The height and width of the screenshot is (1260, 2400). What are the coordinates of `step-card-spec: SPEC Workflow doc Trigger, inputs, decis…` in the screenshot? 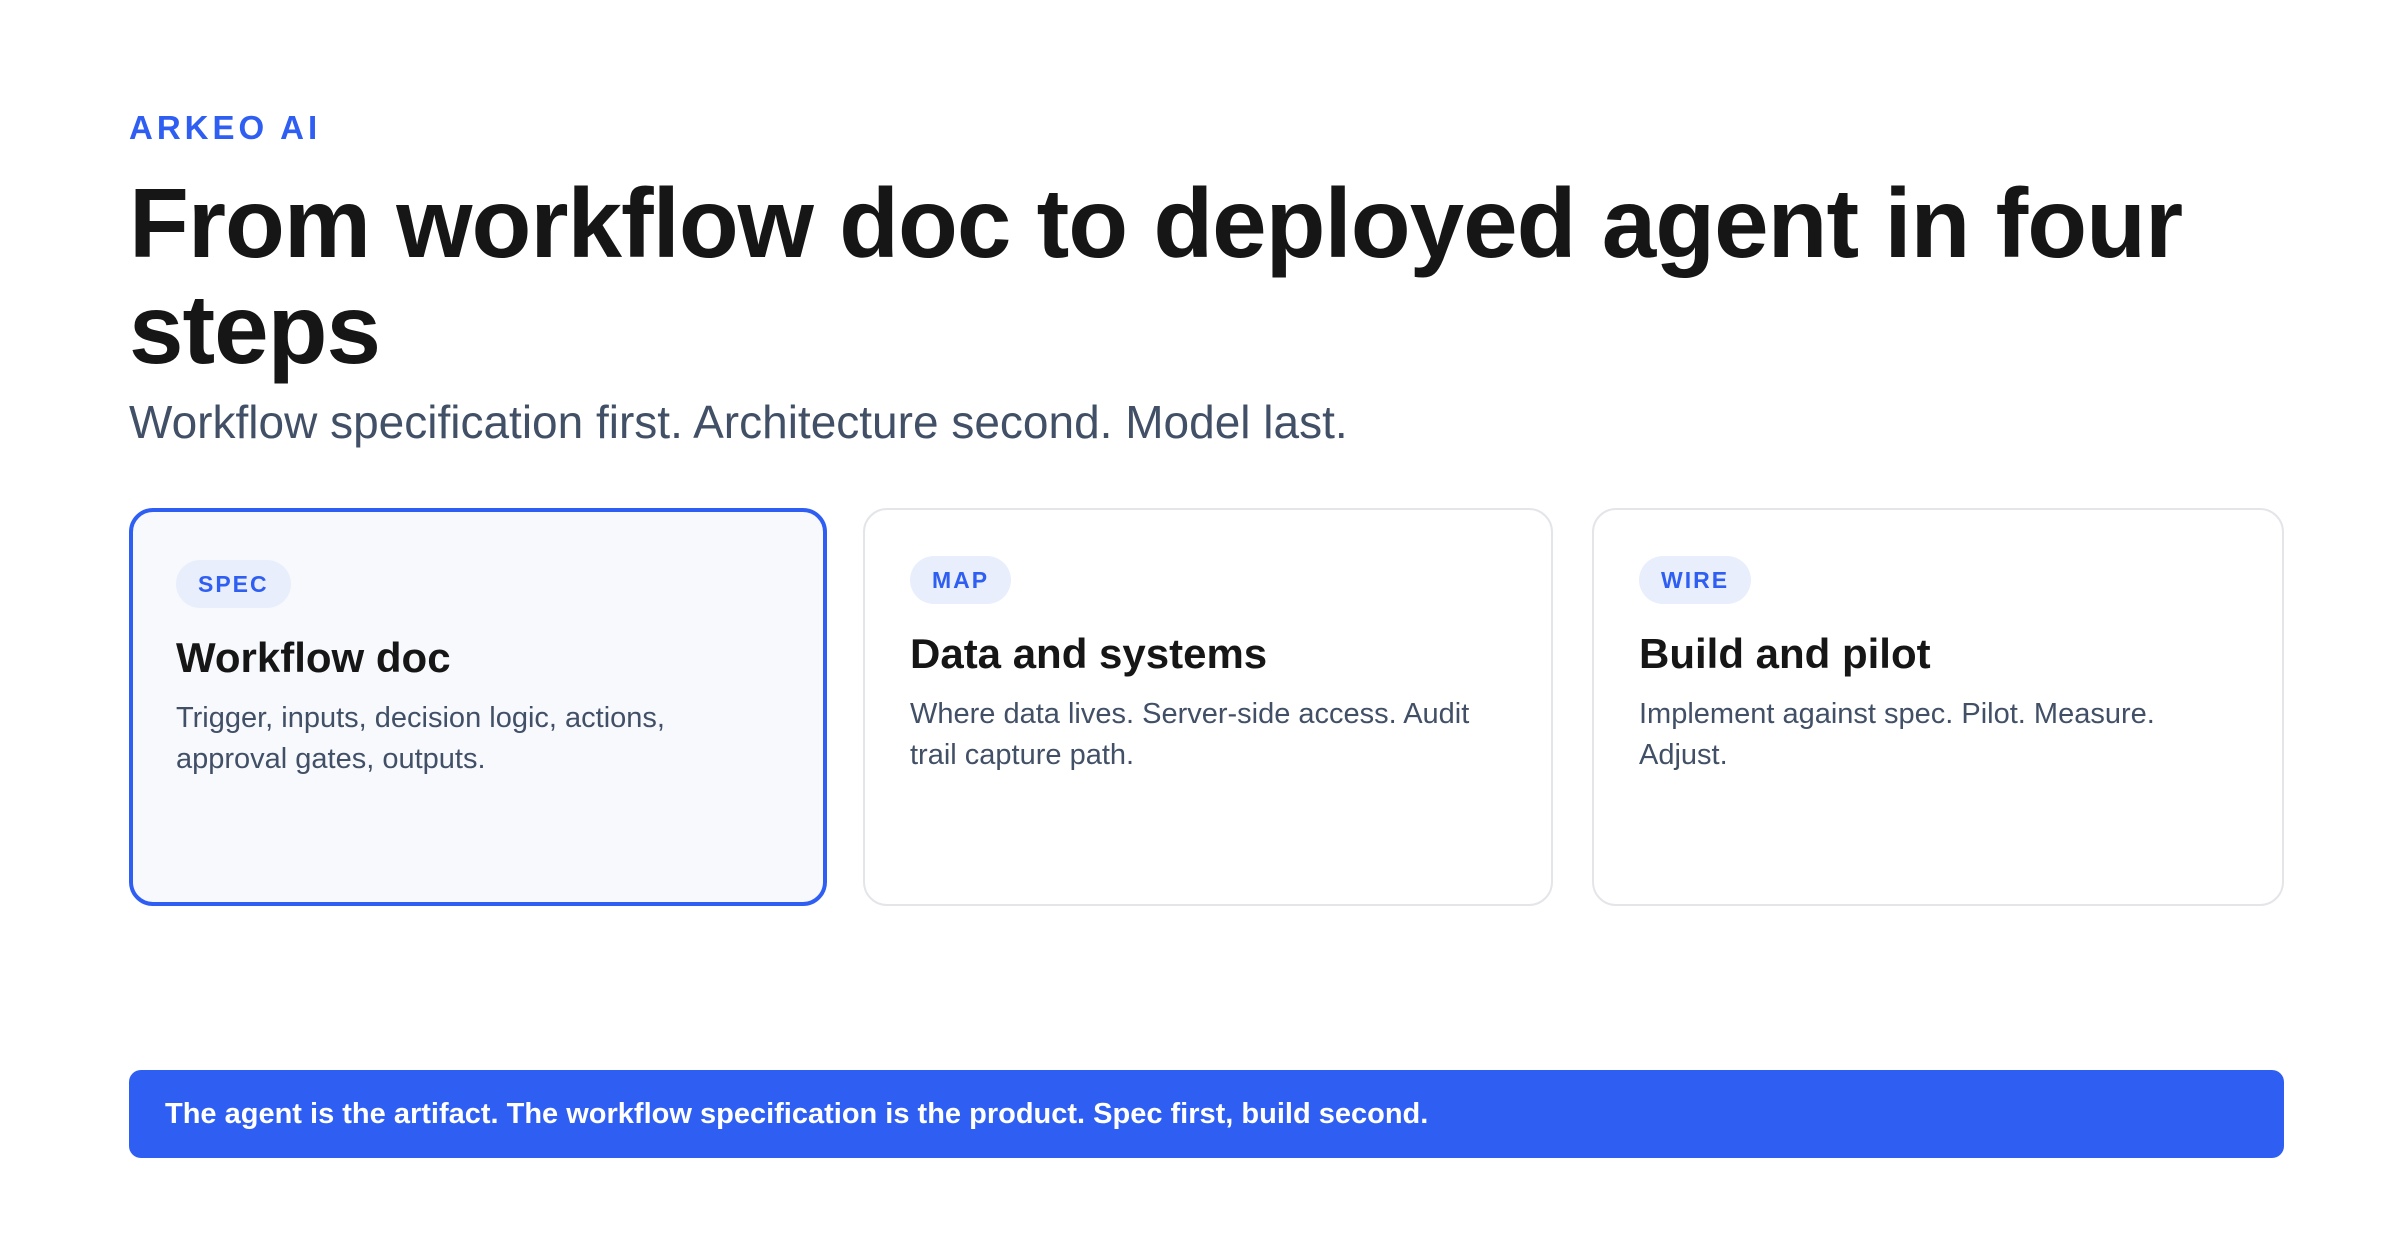 It's located at (478, 707).